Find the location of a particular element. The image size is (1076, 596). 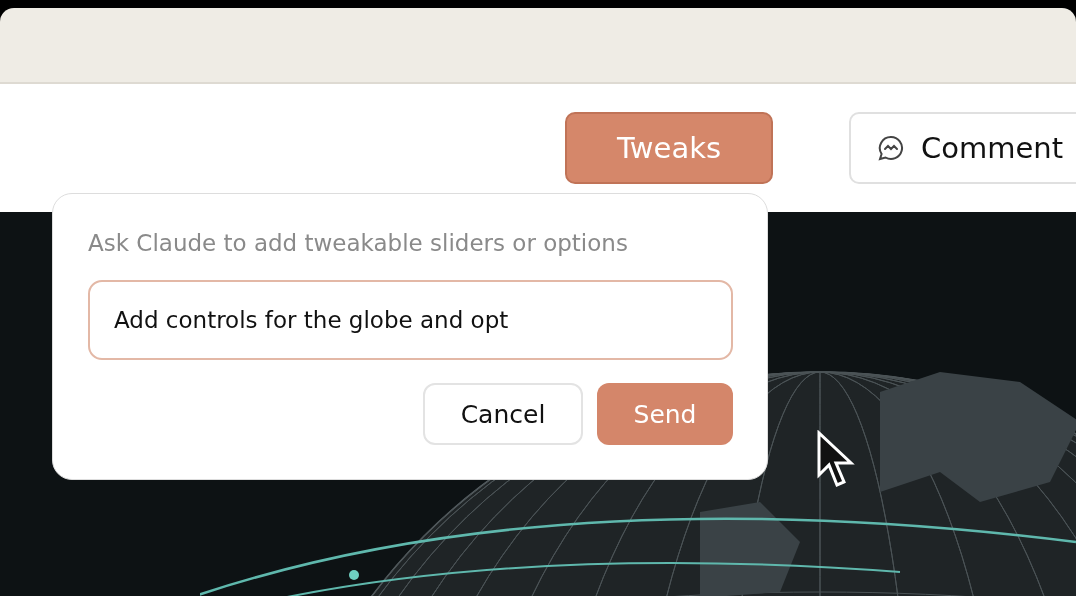

chat-bubble-icon is located at coordinates (891, 148).